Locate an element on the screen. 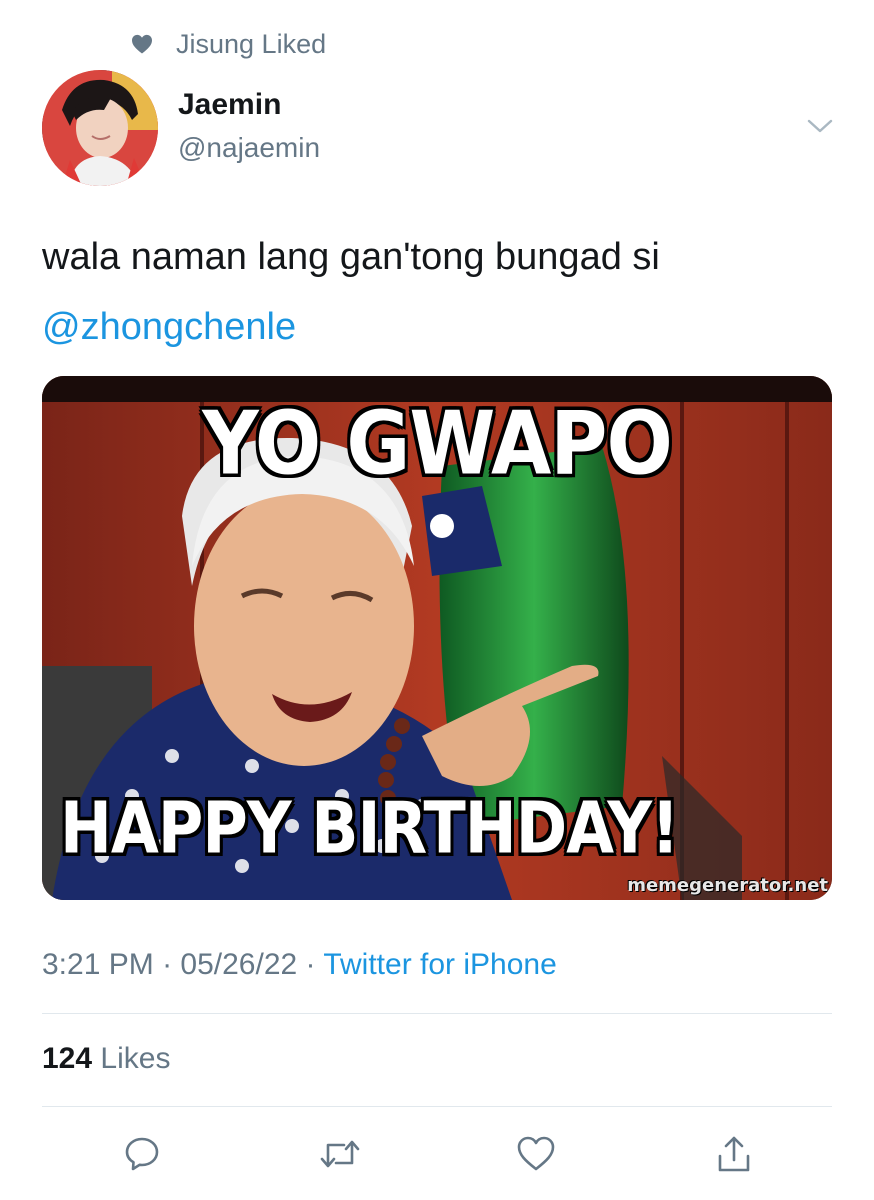  mention-link: @zhongchenle is located at coordinates (437, 327).